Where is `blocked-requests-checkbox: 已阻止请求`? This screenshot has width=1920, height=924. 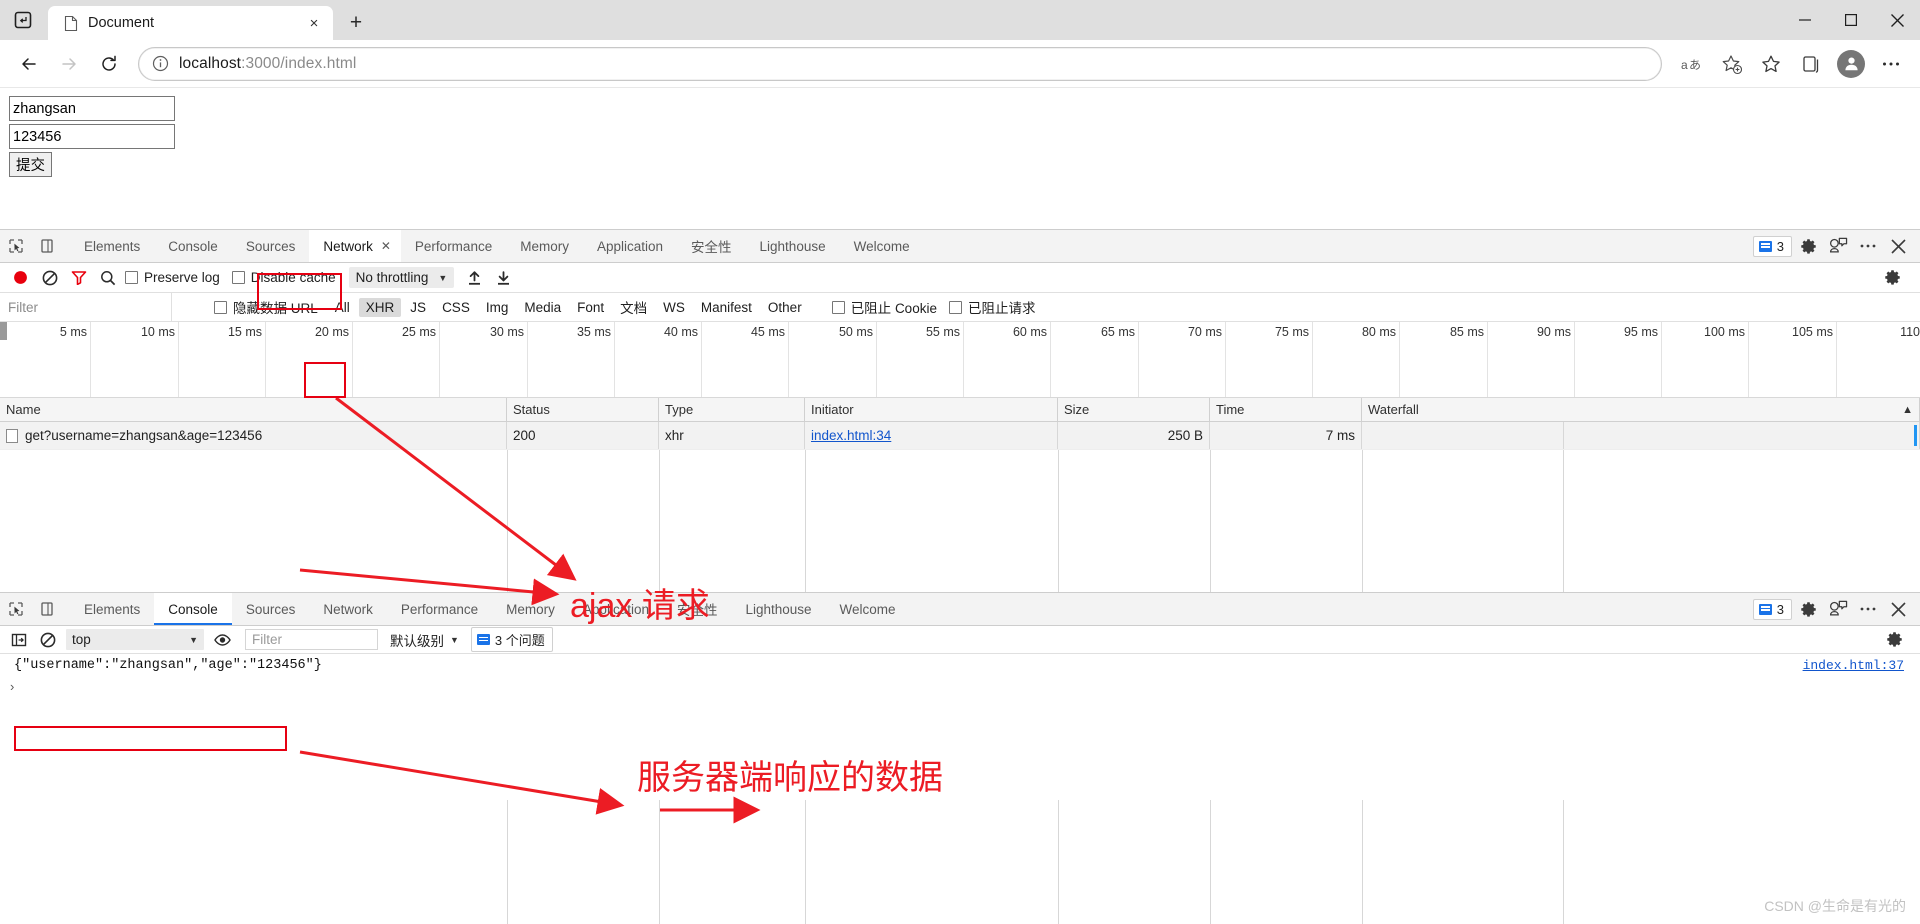
blocked-requests-checkbox: 已阻止请求 is located at coordinates (991, 307).